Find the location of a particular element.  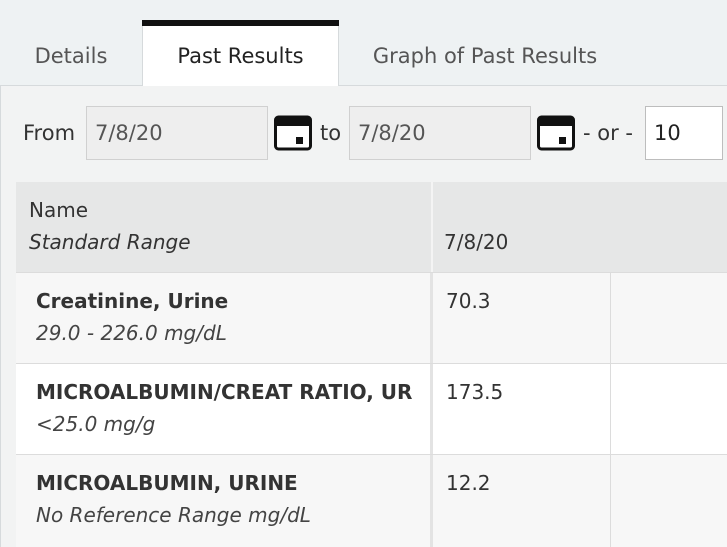

result-value: 12.2 is located at coordinates (468, 483).